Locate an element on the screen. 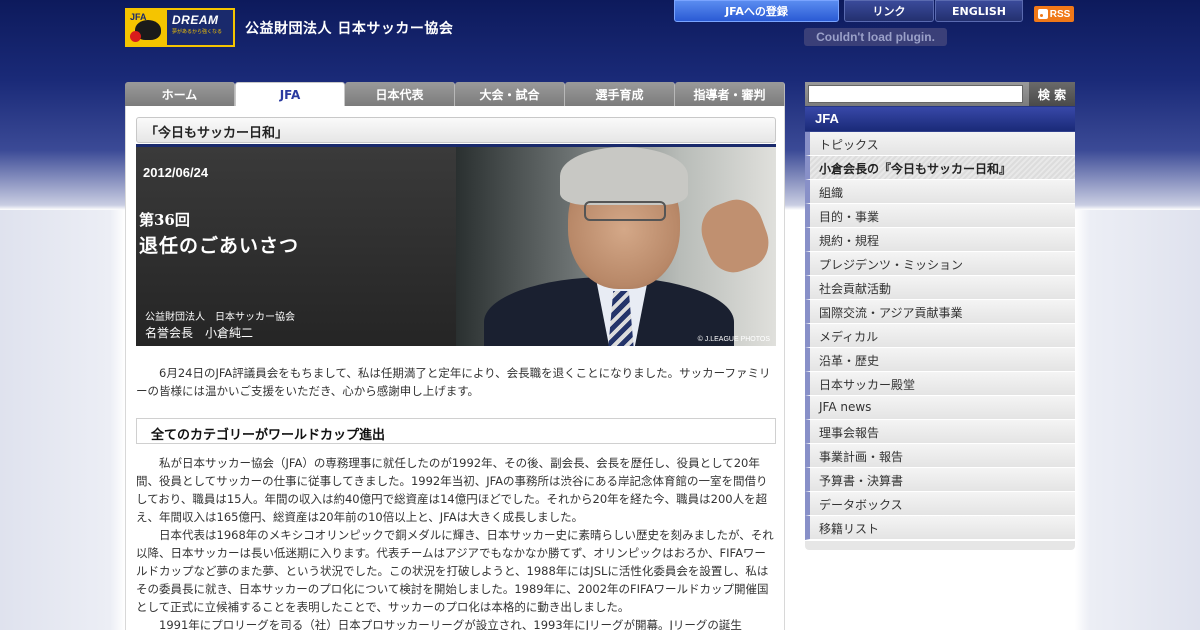 The height and width of the screenshot is (630, 1200). search-bar: 検 索 is located at coordinates (940, 94).